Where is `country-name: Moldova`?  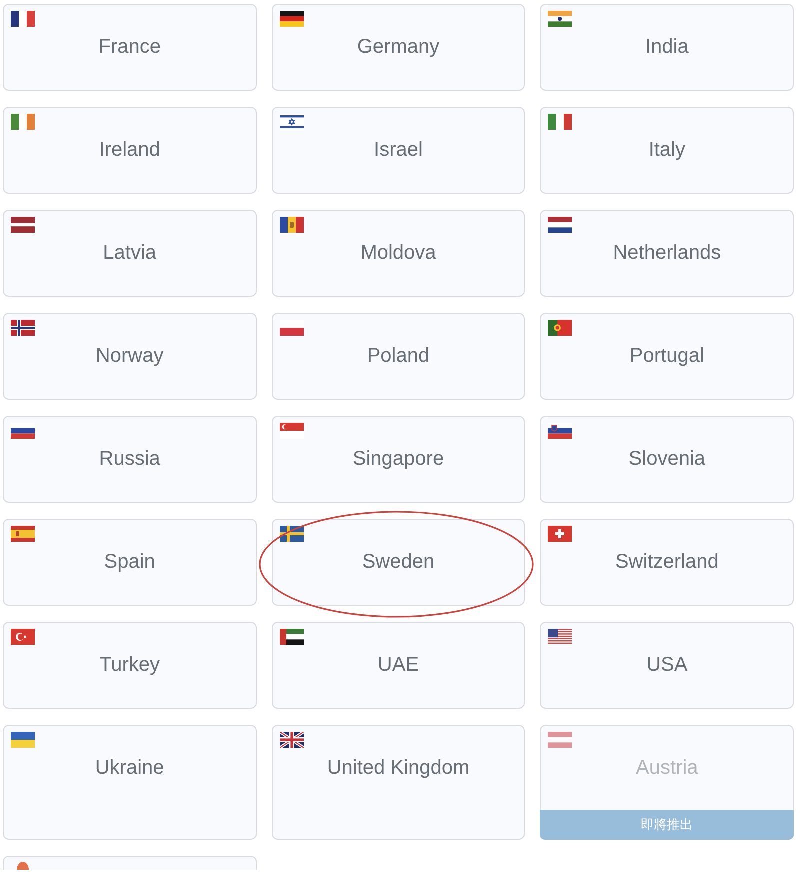
country-name: Moldova is located at coordinates (399, 253).